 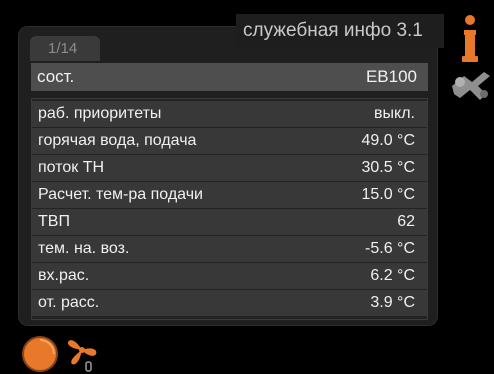 I want to click on side-icons-svg, so click(x=471, y=57).